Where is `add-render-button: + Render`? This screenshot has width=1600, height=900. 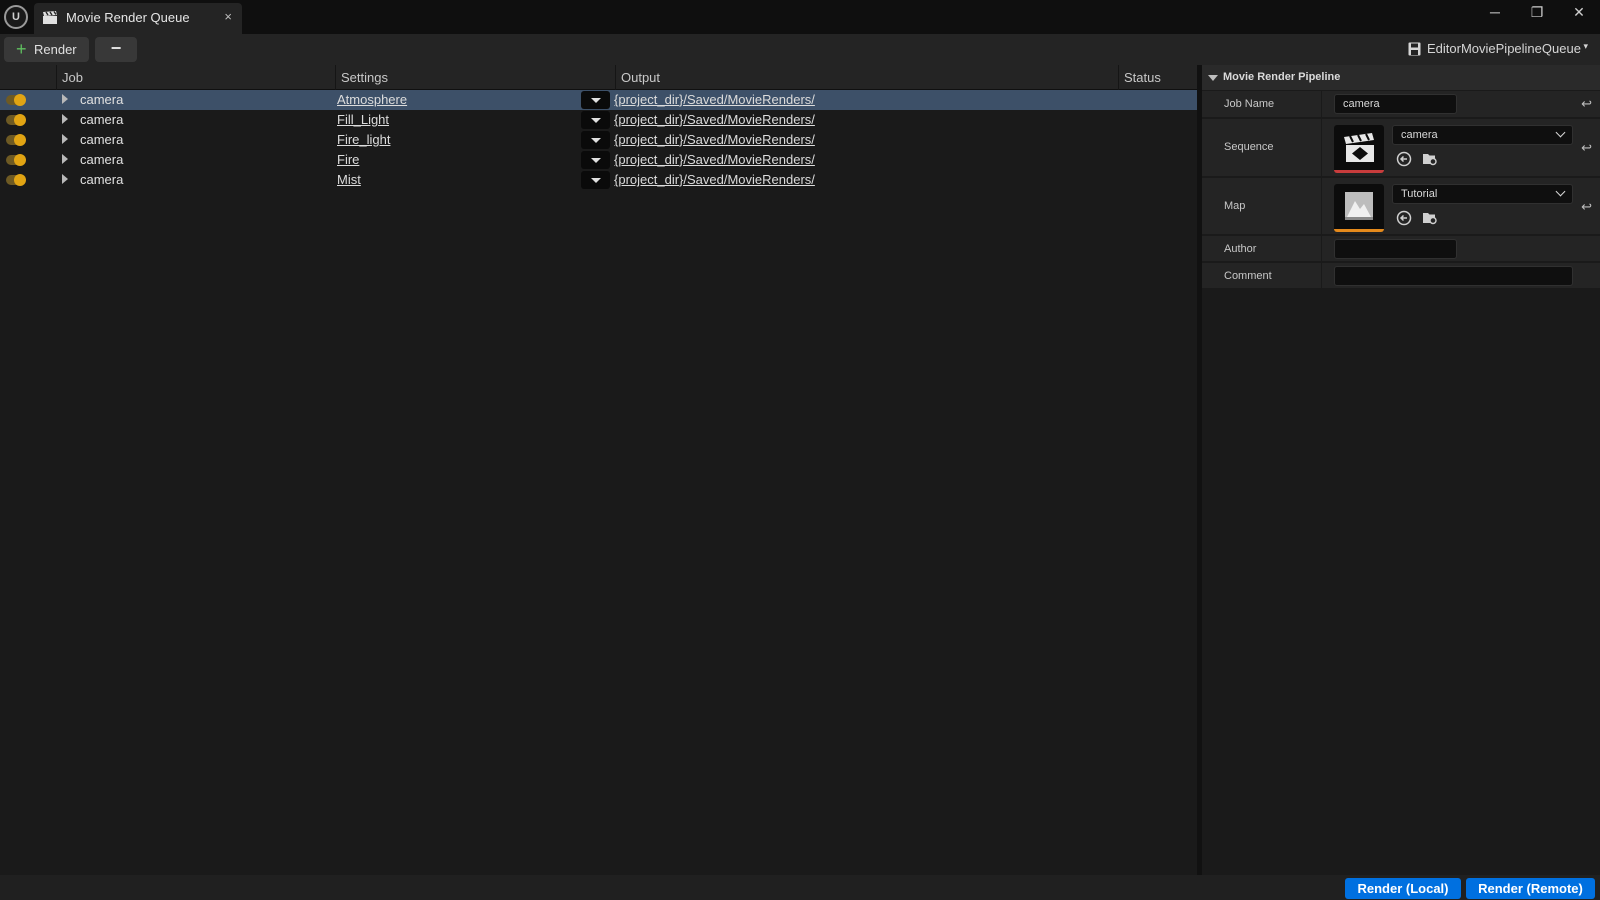
add-render-button: + Render is located at coordinates (46, 49).